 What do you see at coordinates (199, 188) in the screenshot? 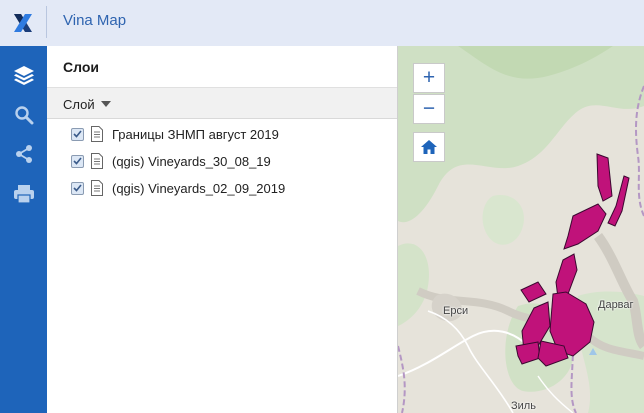
I see `layer-label: (qgis) Vineyards_02_09_2019` at bounding box center [199, 188].